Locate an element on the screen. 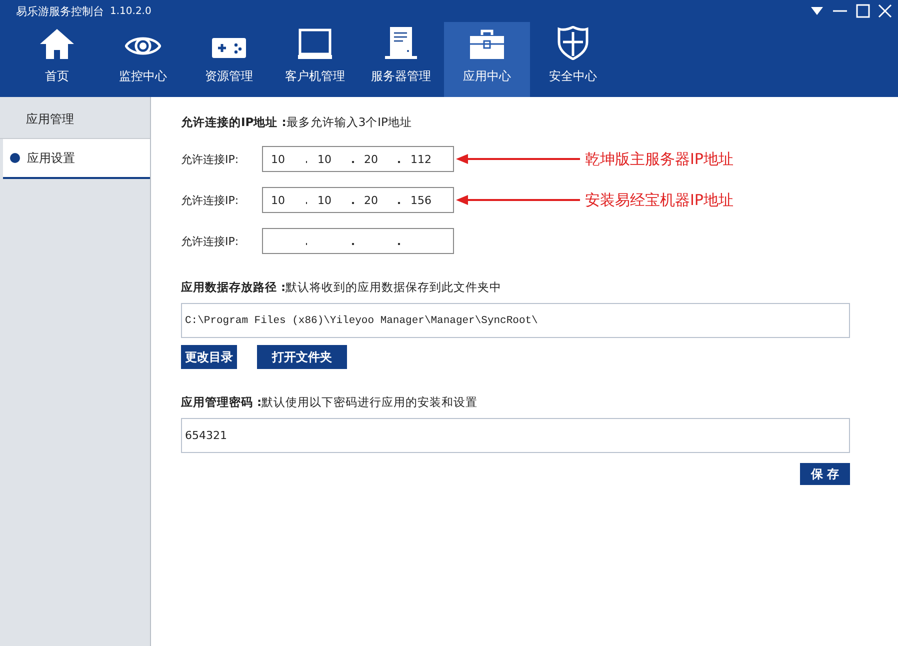  section-note: 默认将收到的应用数据保存到此文件夹中 is located at coordinates (394, 287).